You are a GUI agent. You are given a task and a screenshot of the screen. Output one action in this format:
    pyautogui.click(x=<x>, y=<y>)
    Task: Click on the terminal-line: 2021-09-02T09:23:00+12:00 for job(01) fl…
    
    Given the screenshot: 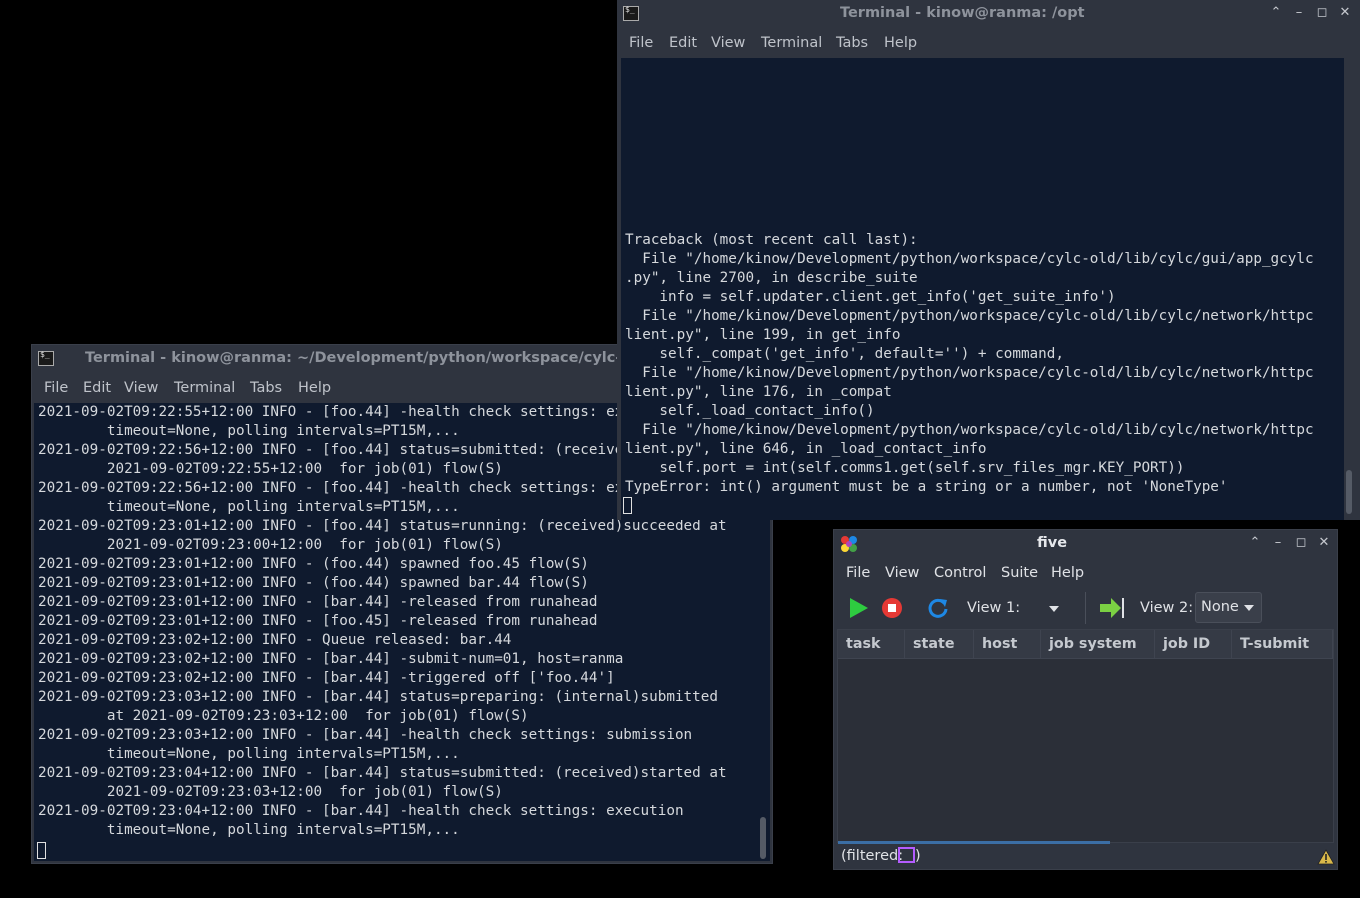 What is the action you would take?
    pyautogui.click(x=270, y=545)
    